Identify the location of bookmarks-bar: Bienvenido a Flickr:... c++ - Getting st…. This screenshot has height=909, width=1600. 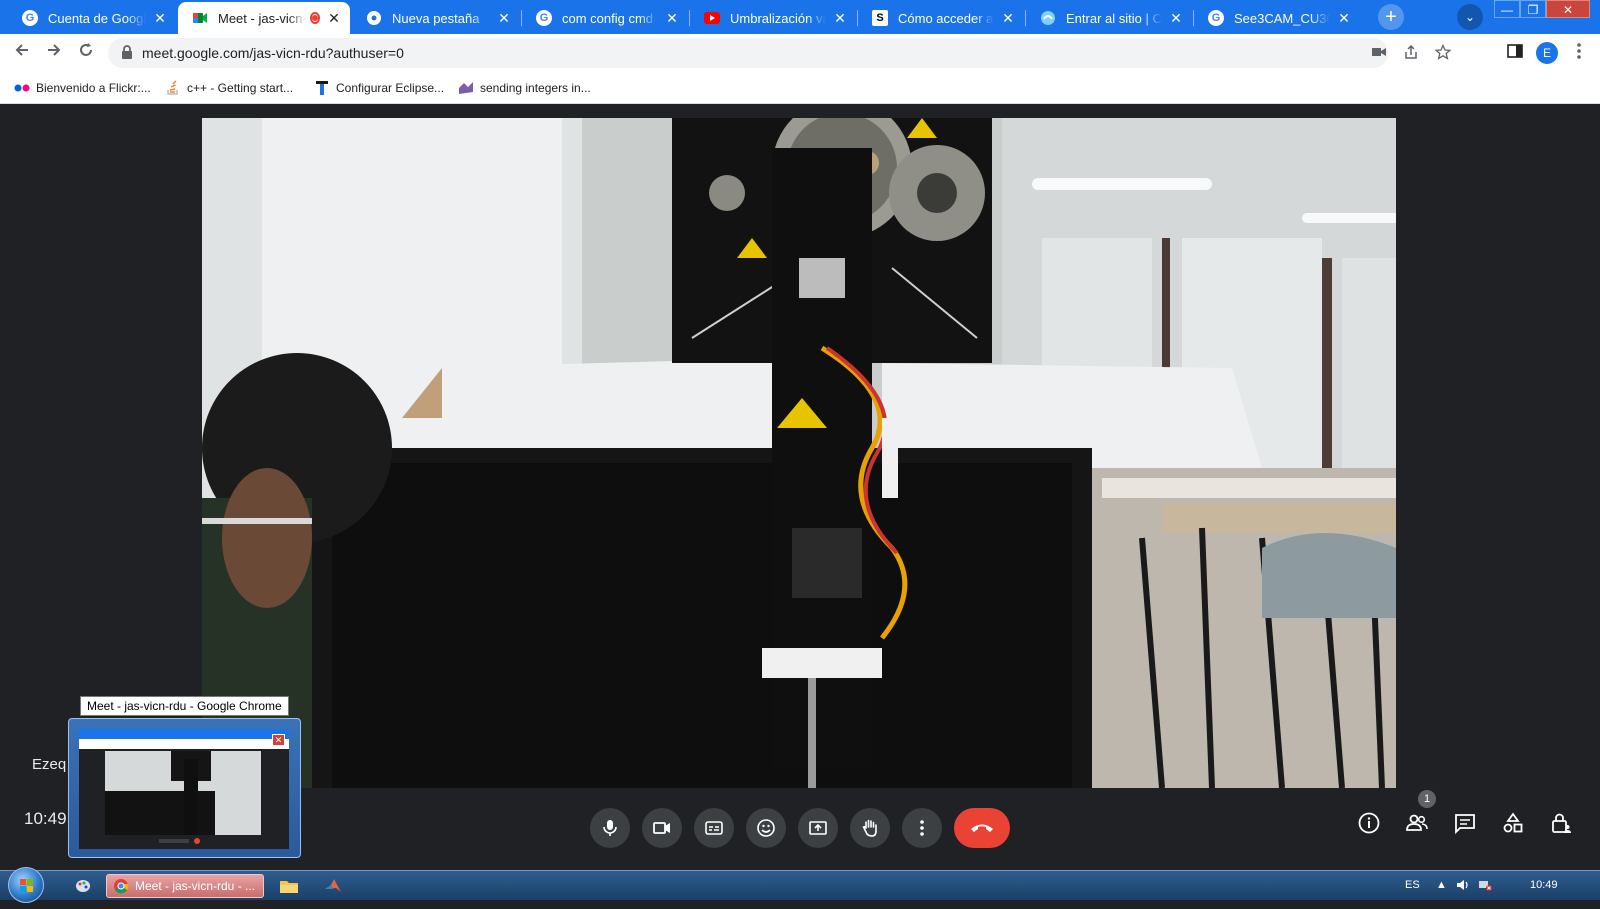
(800, 88).